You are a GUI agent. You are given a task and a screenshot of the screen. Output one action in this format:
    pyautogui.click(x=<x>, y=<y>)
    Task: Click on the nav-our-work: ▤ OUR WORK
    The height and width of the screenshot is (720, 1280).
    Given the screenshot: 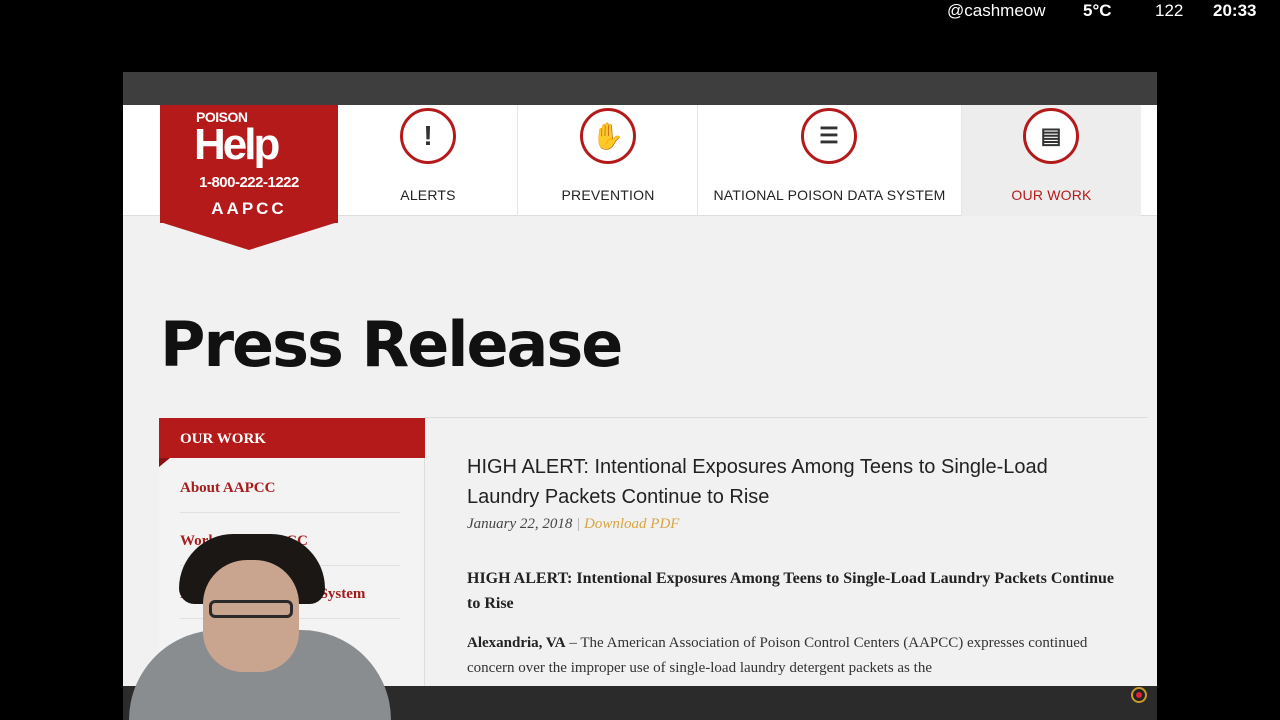 What is the action you would take?
    pyautogui.click(x=1051, y=160)
    